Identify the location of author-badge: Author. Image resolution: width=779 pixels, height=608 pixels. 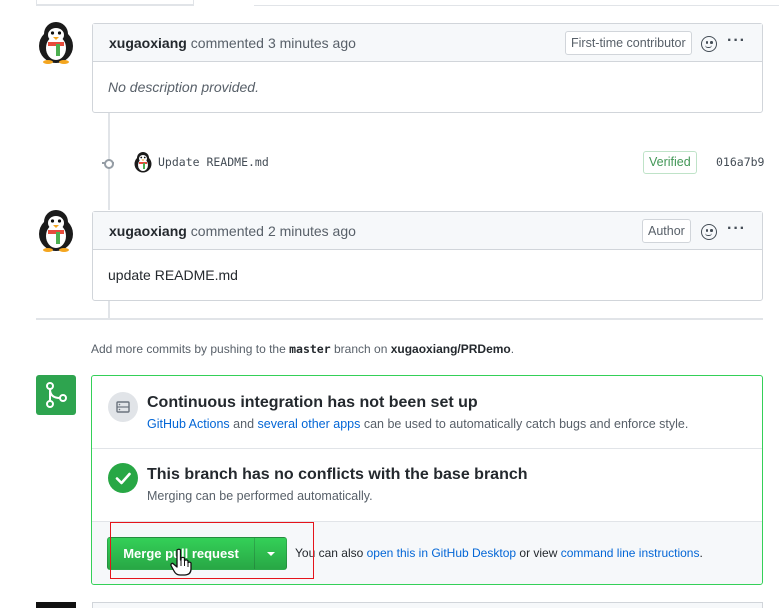
(666, 231).